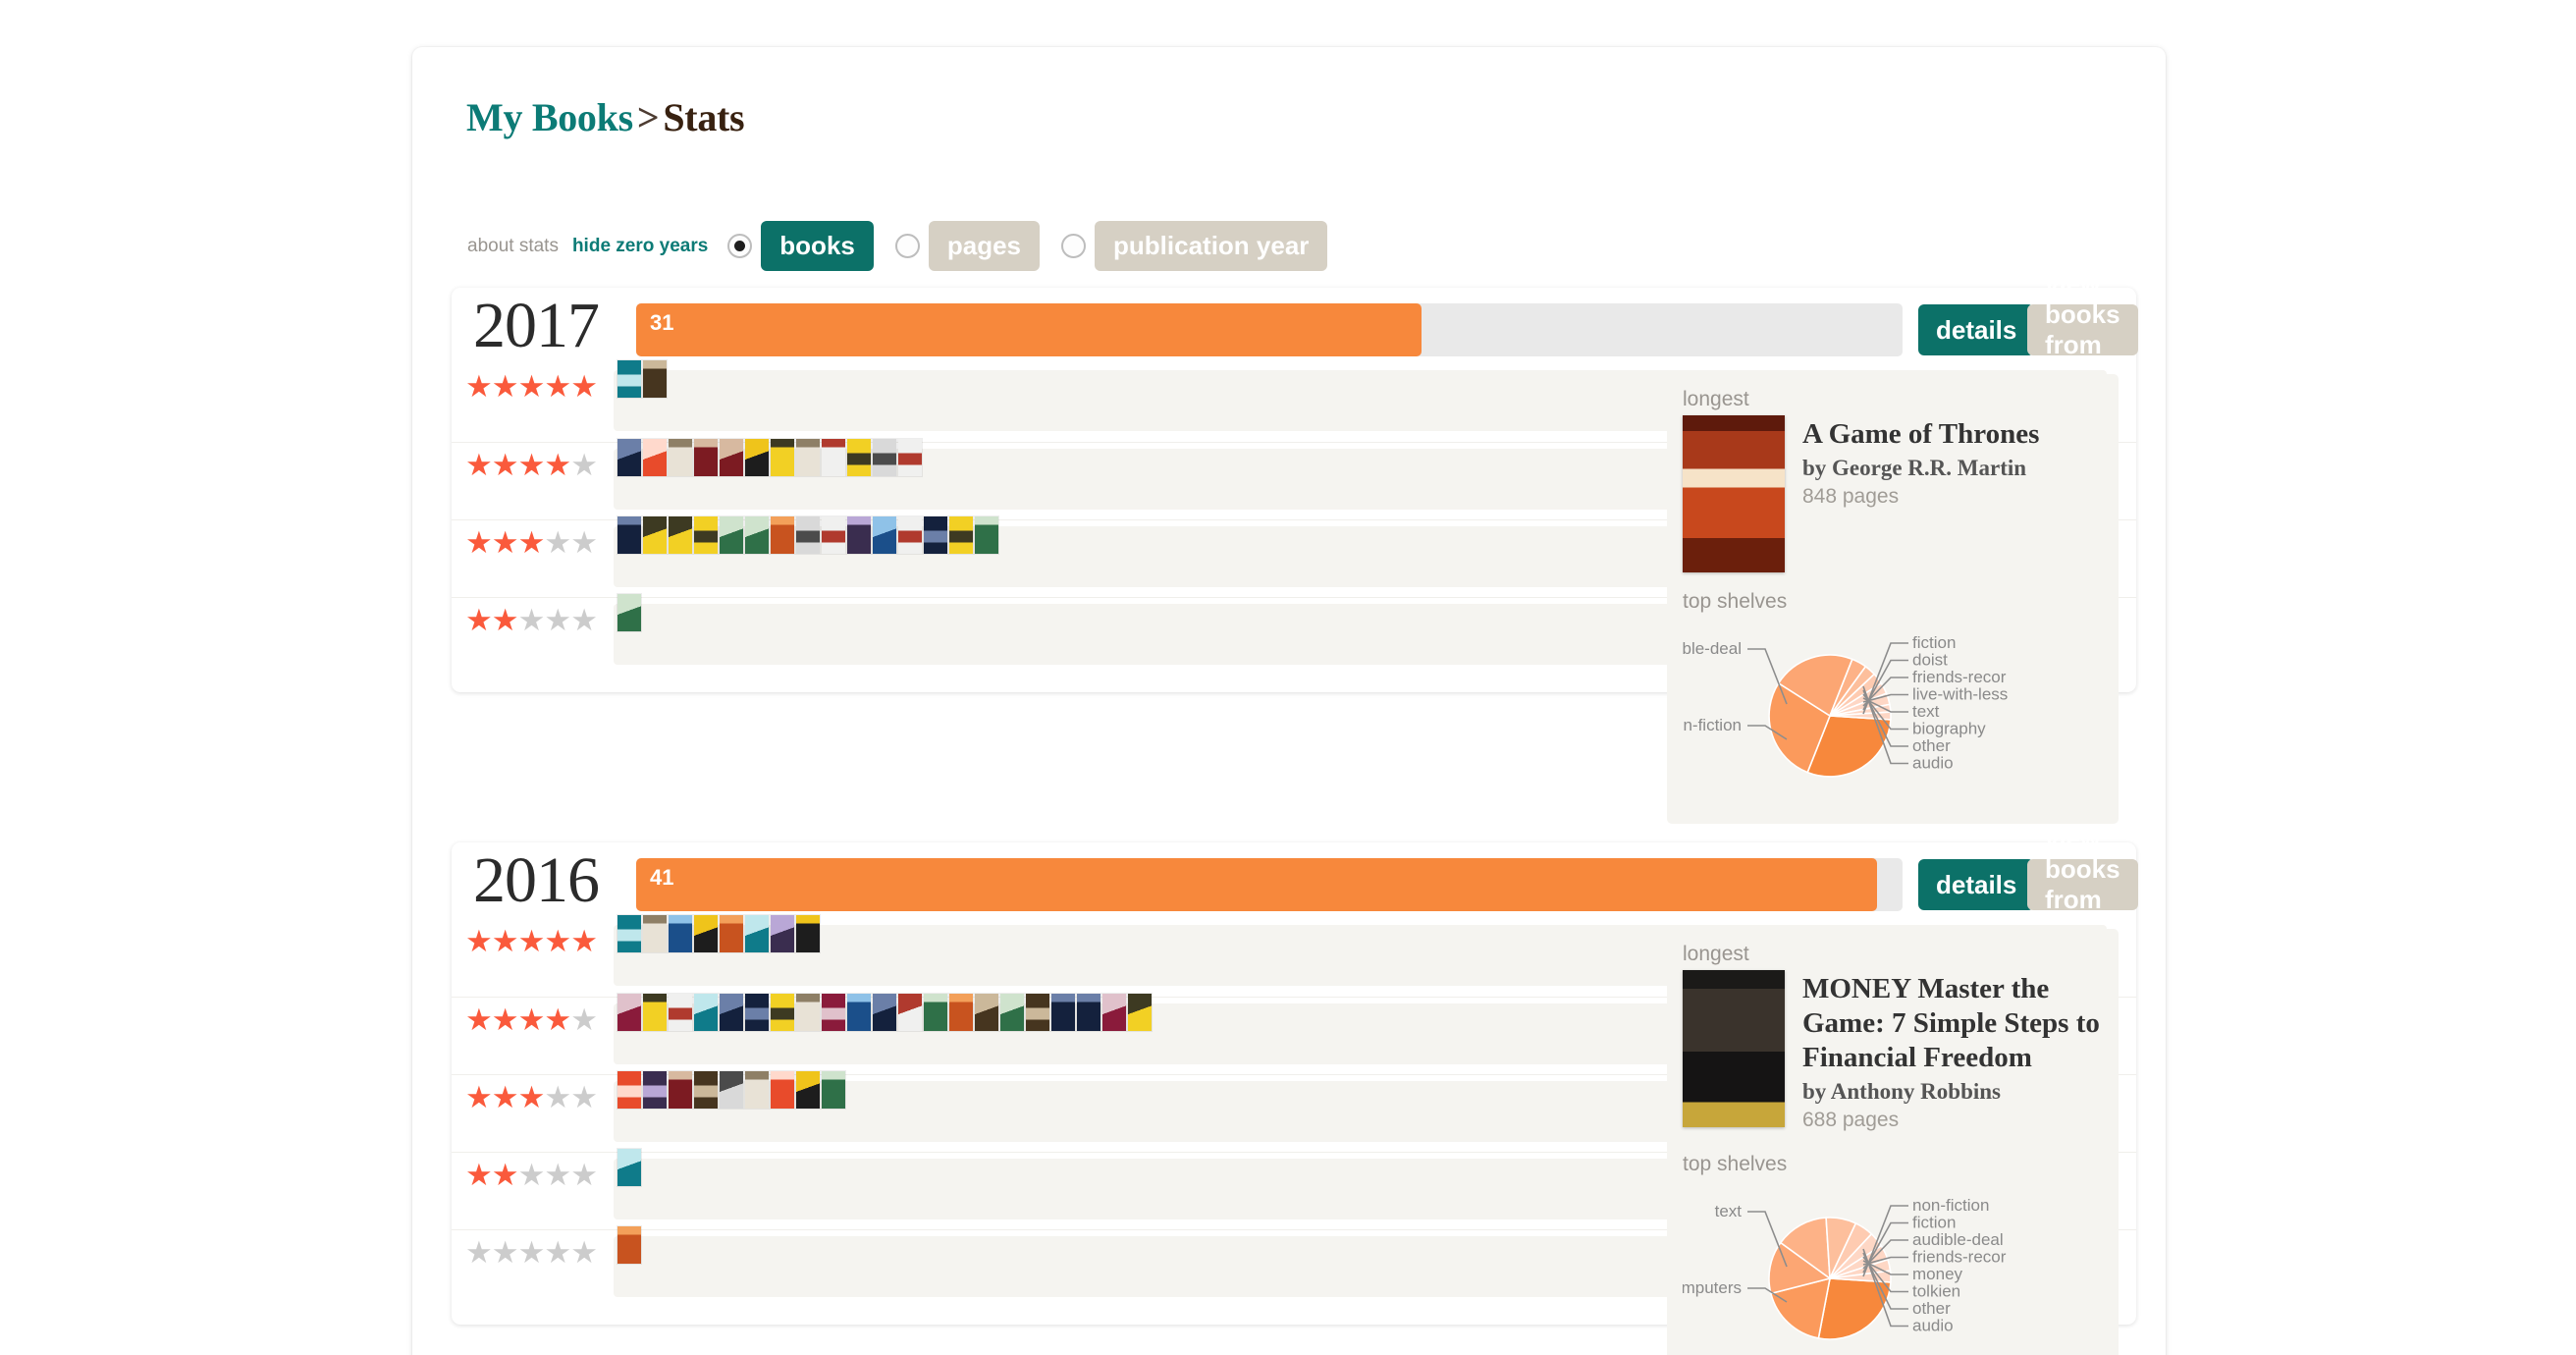  Describe the element at coordinates (1211, 246) in the screenshot. I see `metric-option-publication-year: publication year` at that location.